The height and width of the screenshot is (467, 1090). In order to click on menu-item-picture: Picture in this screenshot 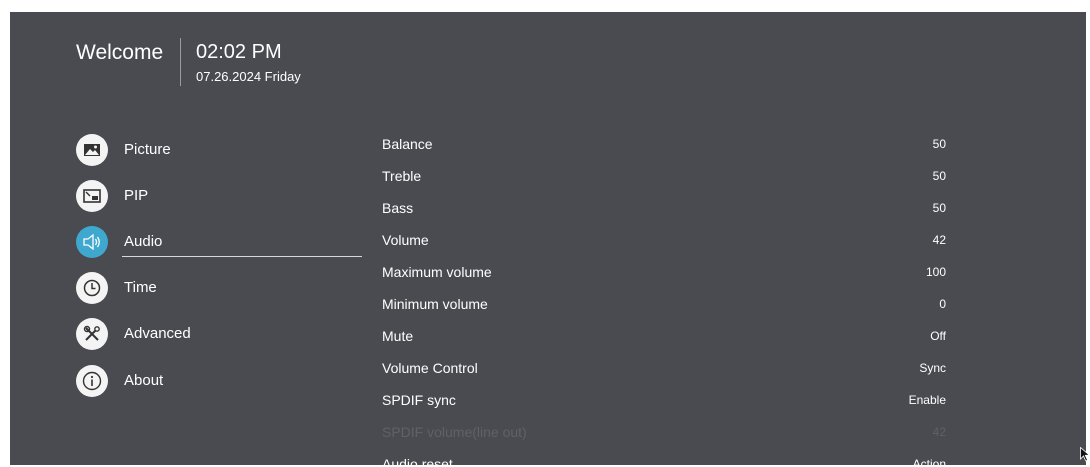, I will do `click(221, 150)`.